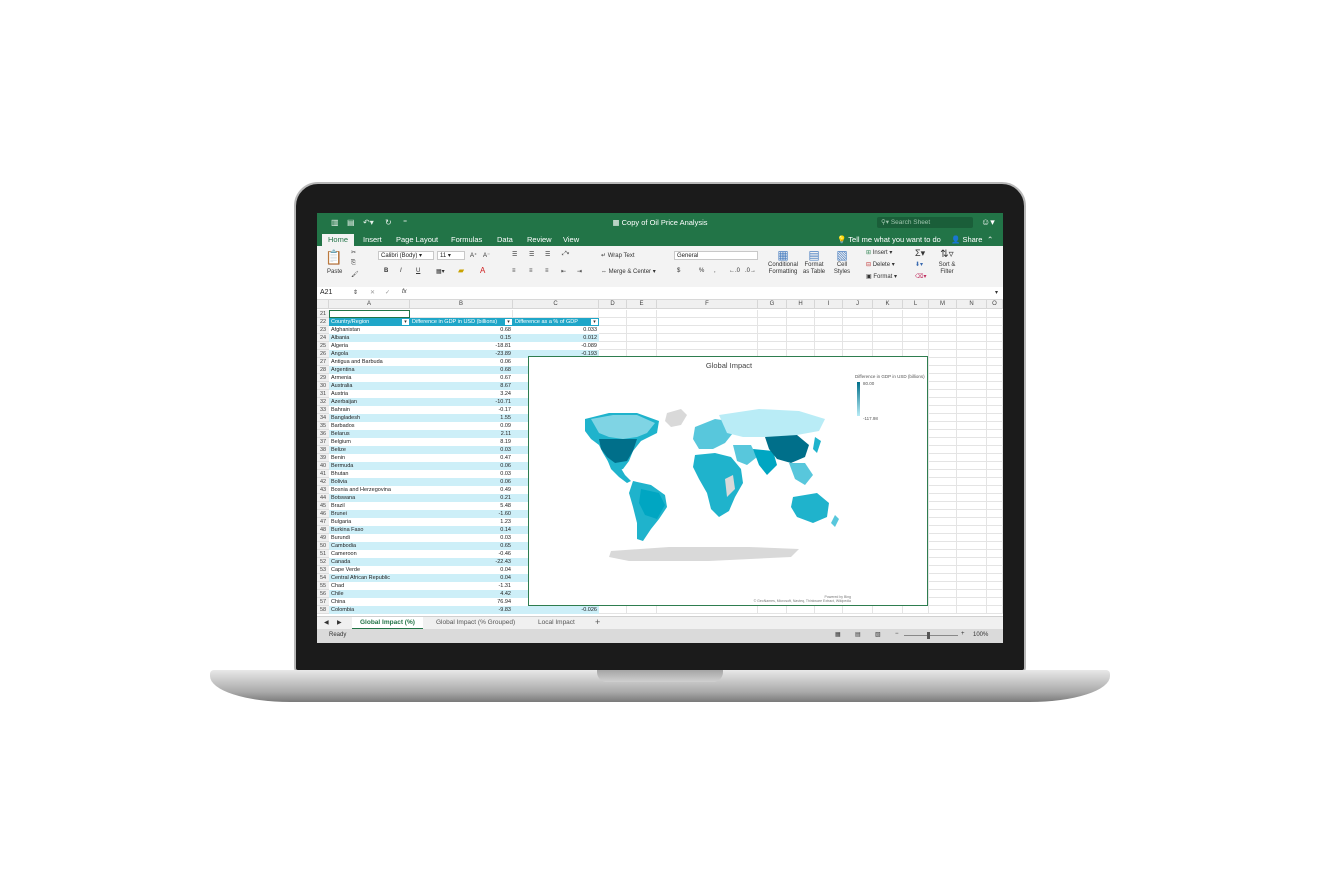 Image resolution: width=1320 pixels, height=880 pixels. Describe the element at coordinates (387, 292) in the screenshot. I see `enter-formula-icon: ✓` at that location.